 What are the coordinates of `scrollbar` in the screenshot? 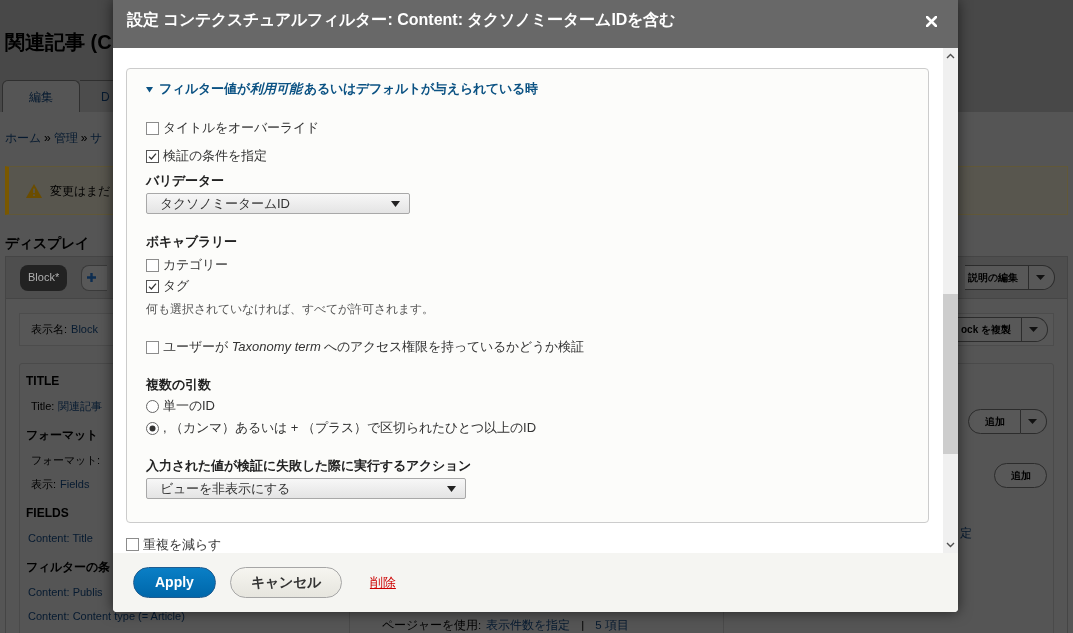 It's located at (950, 300).